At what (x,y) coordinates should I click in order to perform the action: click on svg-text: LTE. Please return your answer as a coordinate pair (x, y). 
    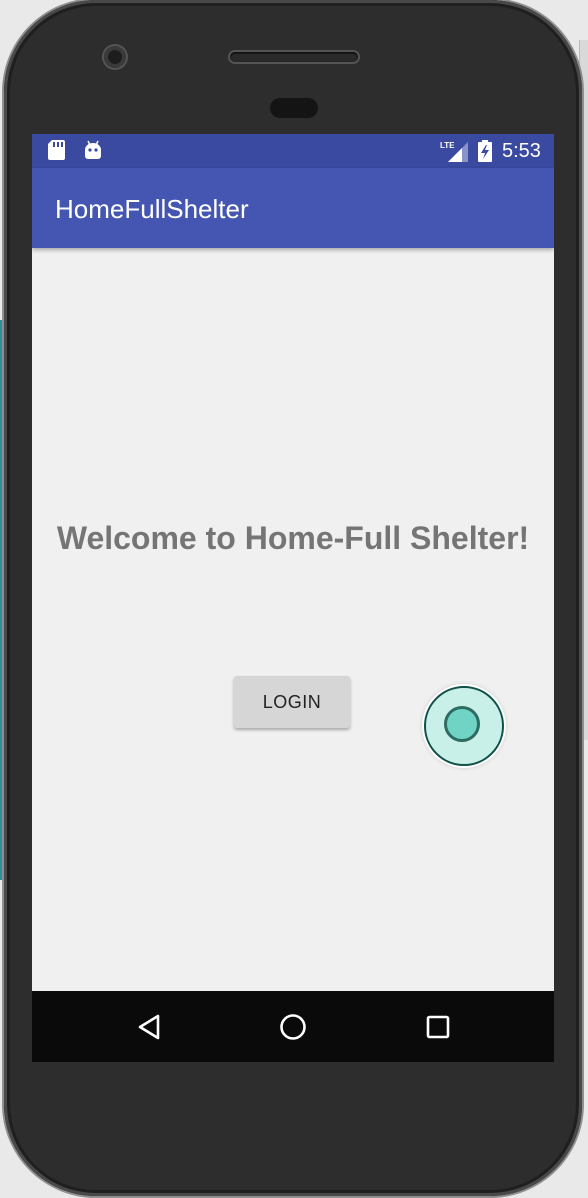
    Looking at the image, I should click on (447, 145).